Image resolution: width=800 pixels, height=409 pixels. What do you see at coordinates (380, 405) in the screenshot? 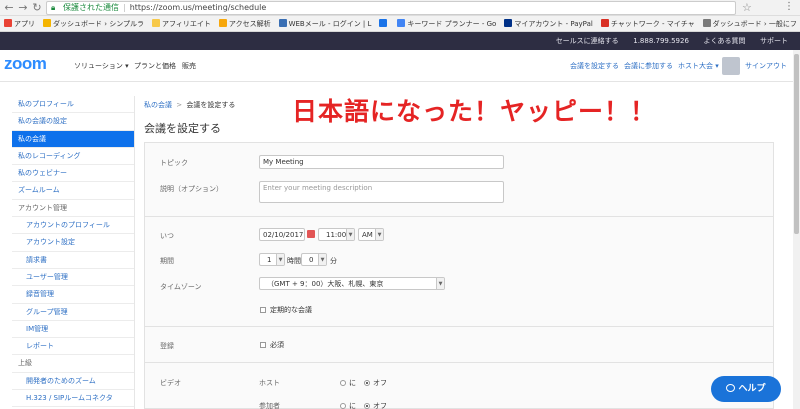
I see `participant-video-off-label: オフ` at bounding box center [380, 405].